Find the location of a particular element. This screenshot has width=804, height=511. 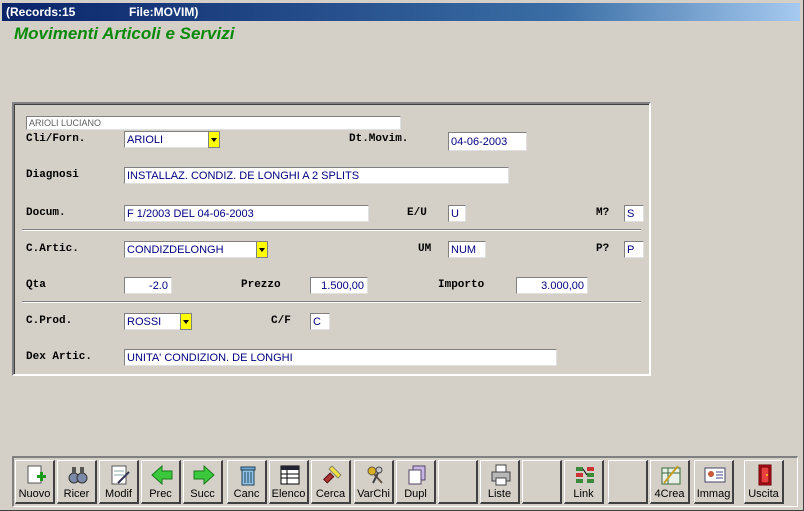

cli-forn-label: Cli/Forn. is located at coordinates (56, 139).